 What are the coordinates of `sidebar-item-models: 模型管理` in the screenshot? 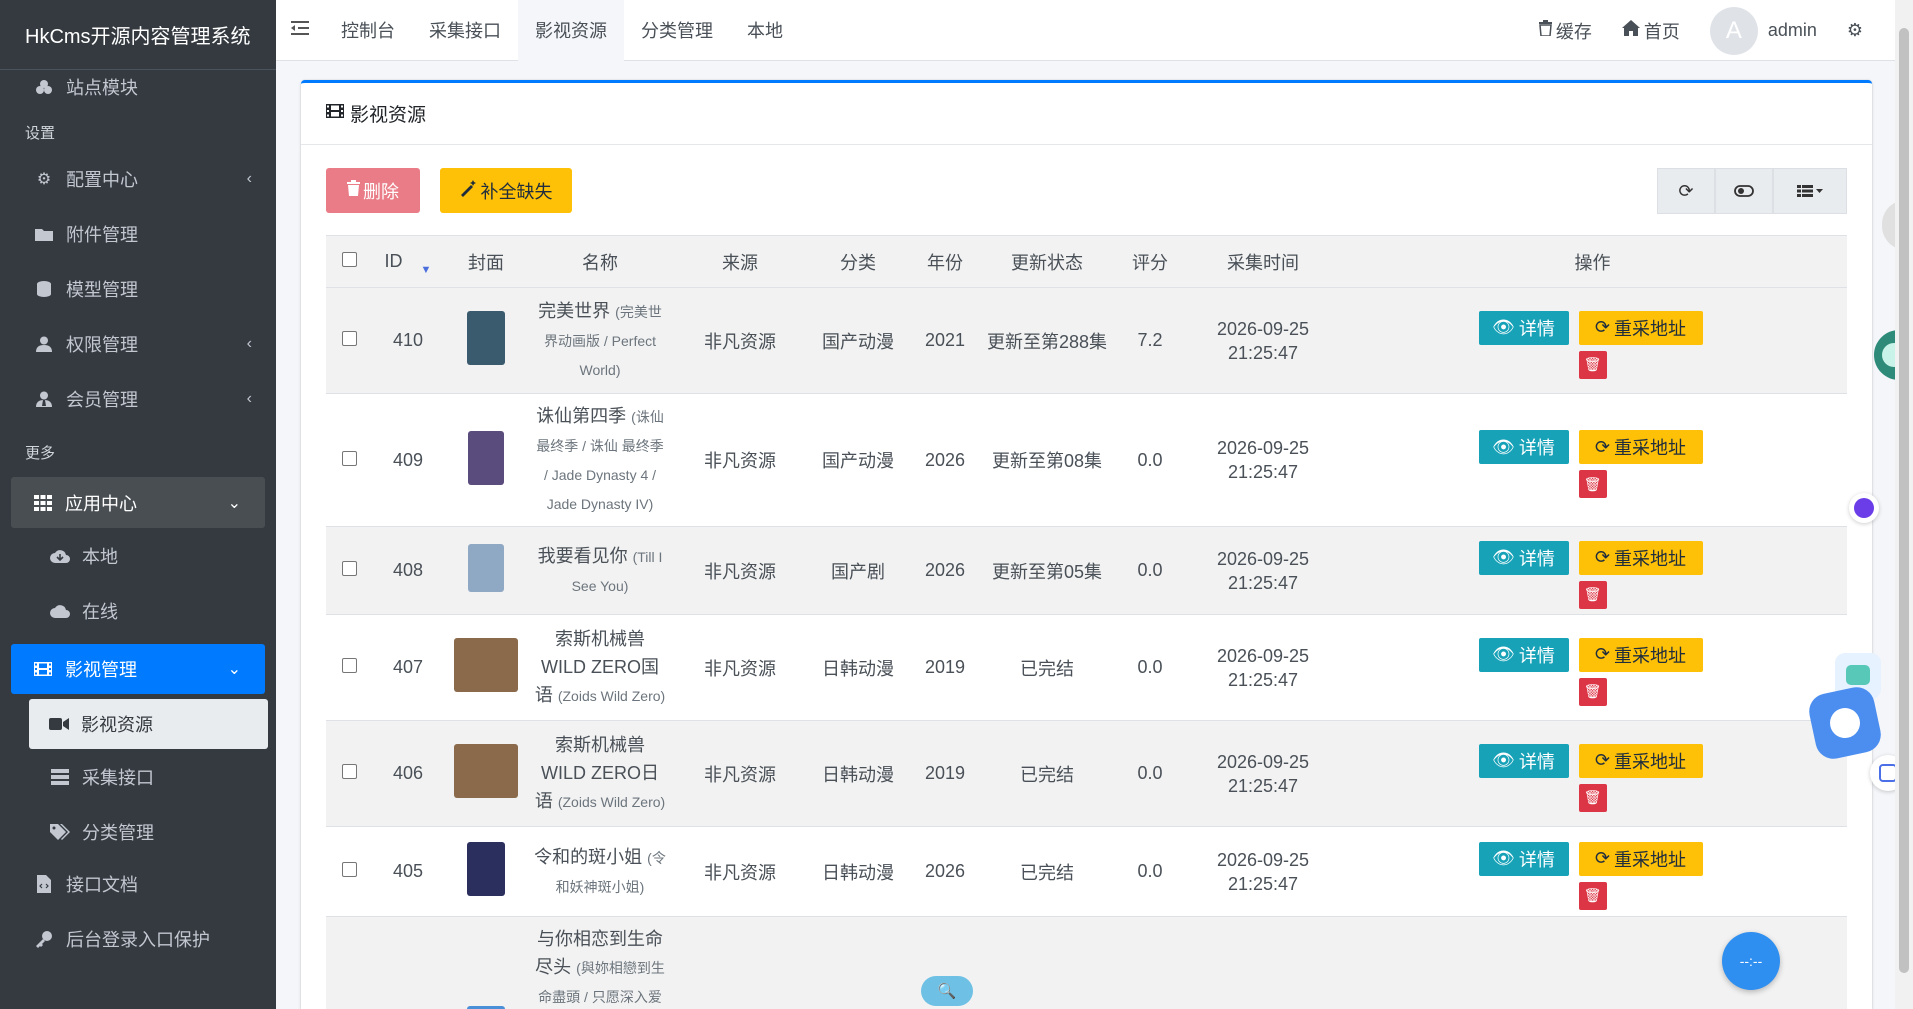 It's located at (138, 288).